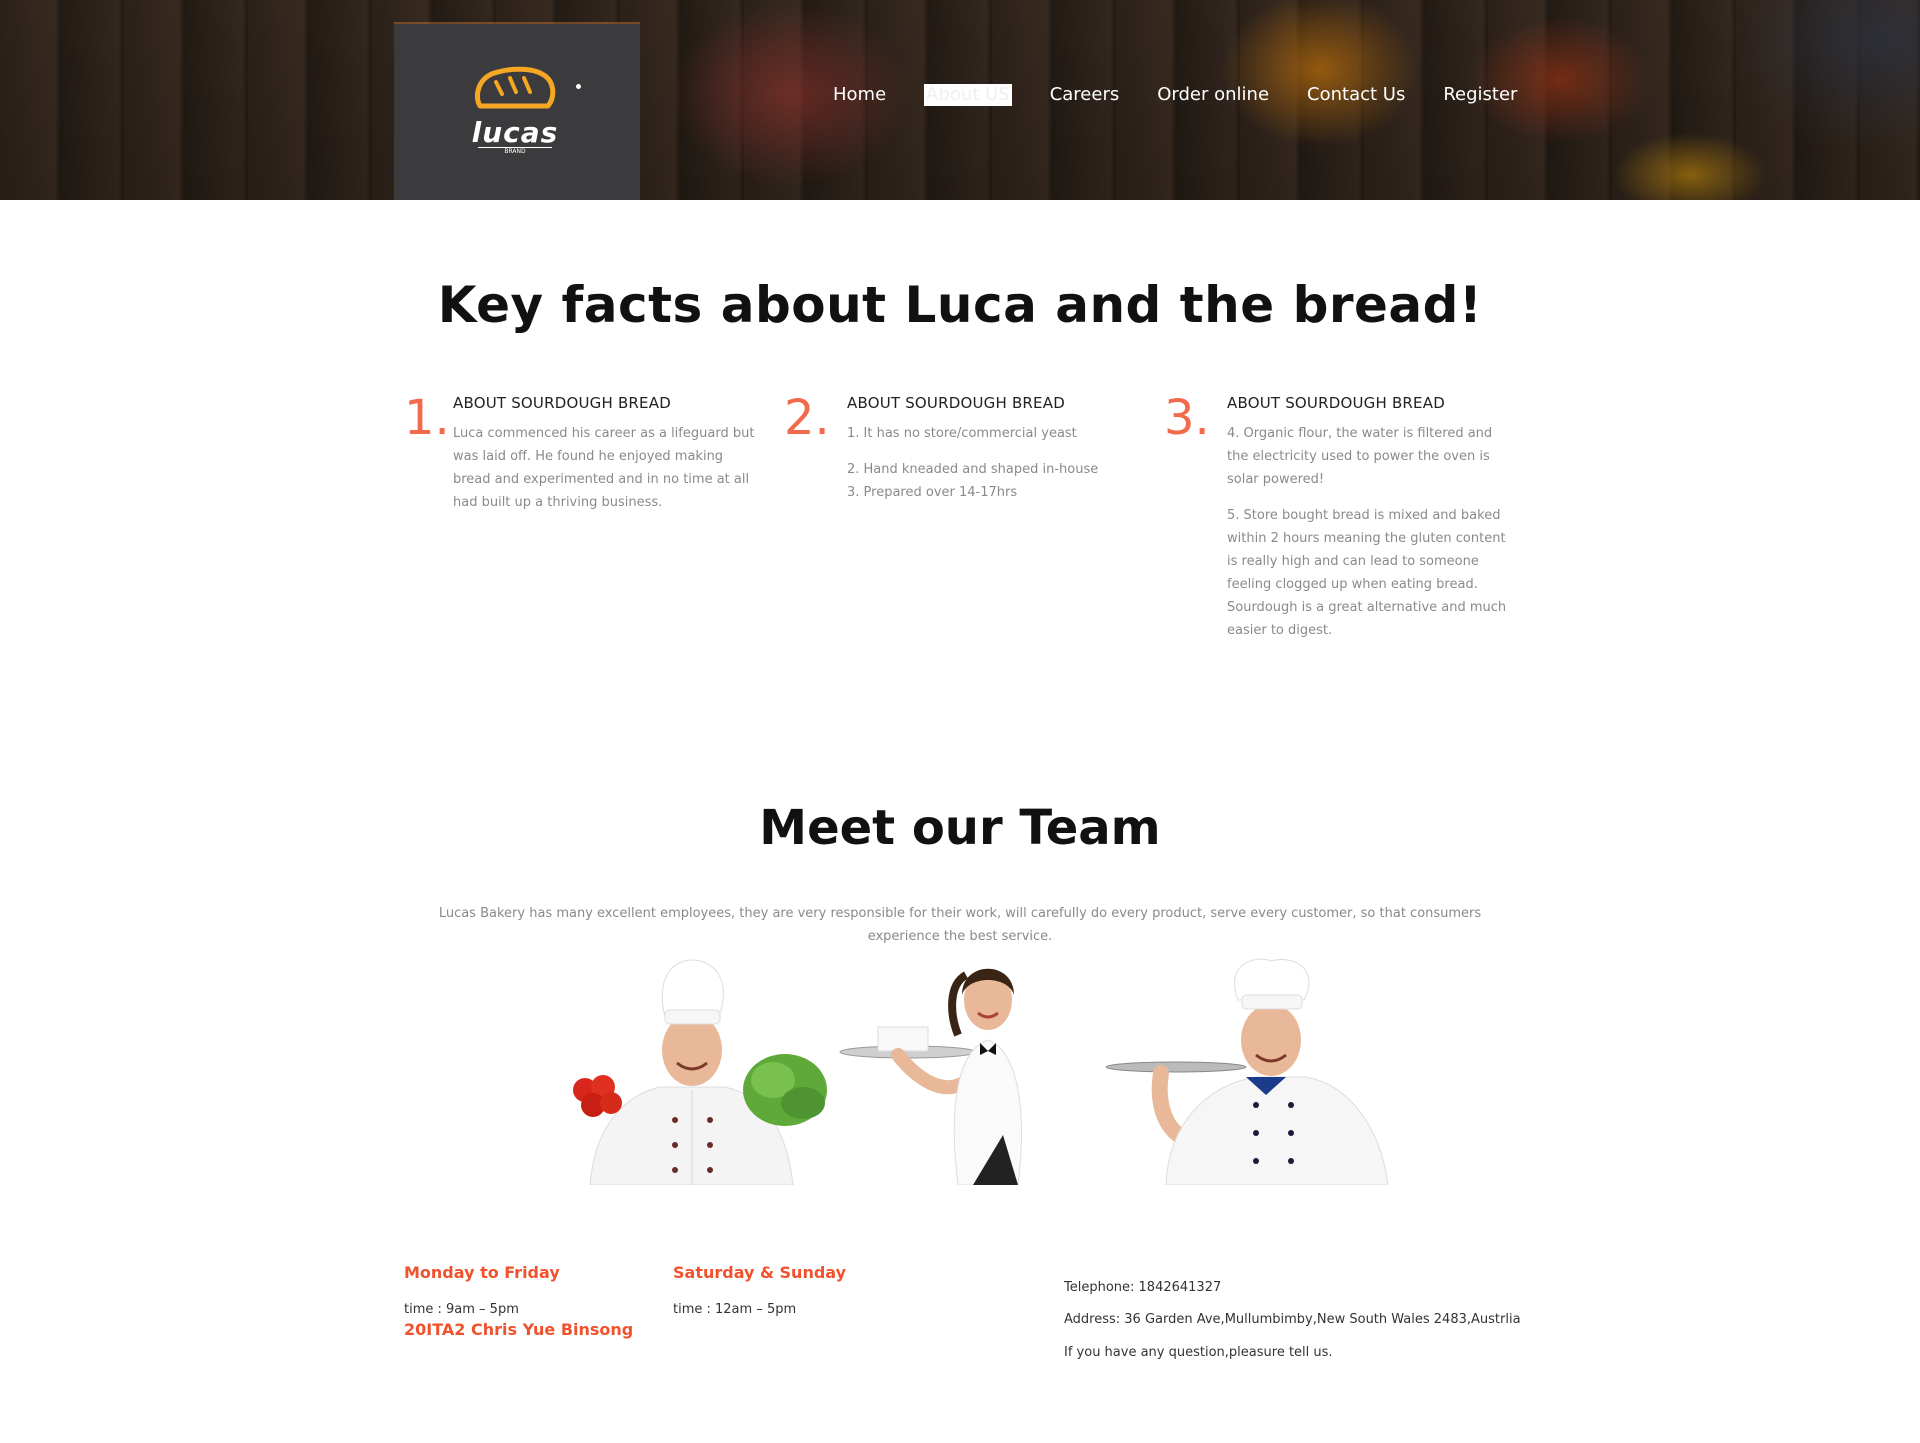 The width and height of the screenshot is (1920, 1443). Describe the element at coordinates (960, 828) in the screenshot. I see `team-title: Meet our Team` at that location.